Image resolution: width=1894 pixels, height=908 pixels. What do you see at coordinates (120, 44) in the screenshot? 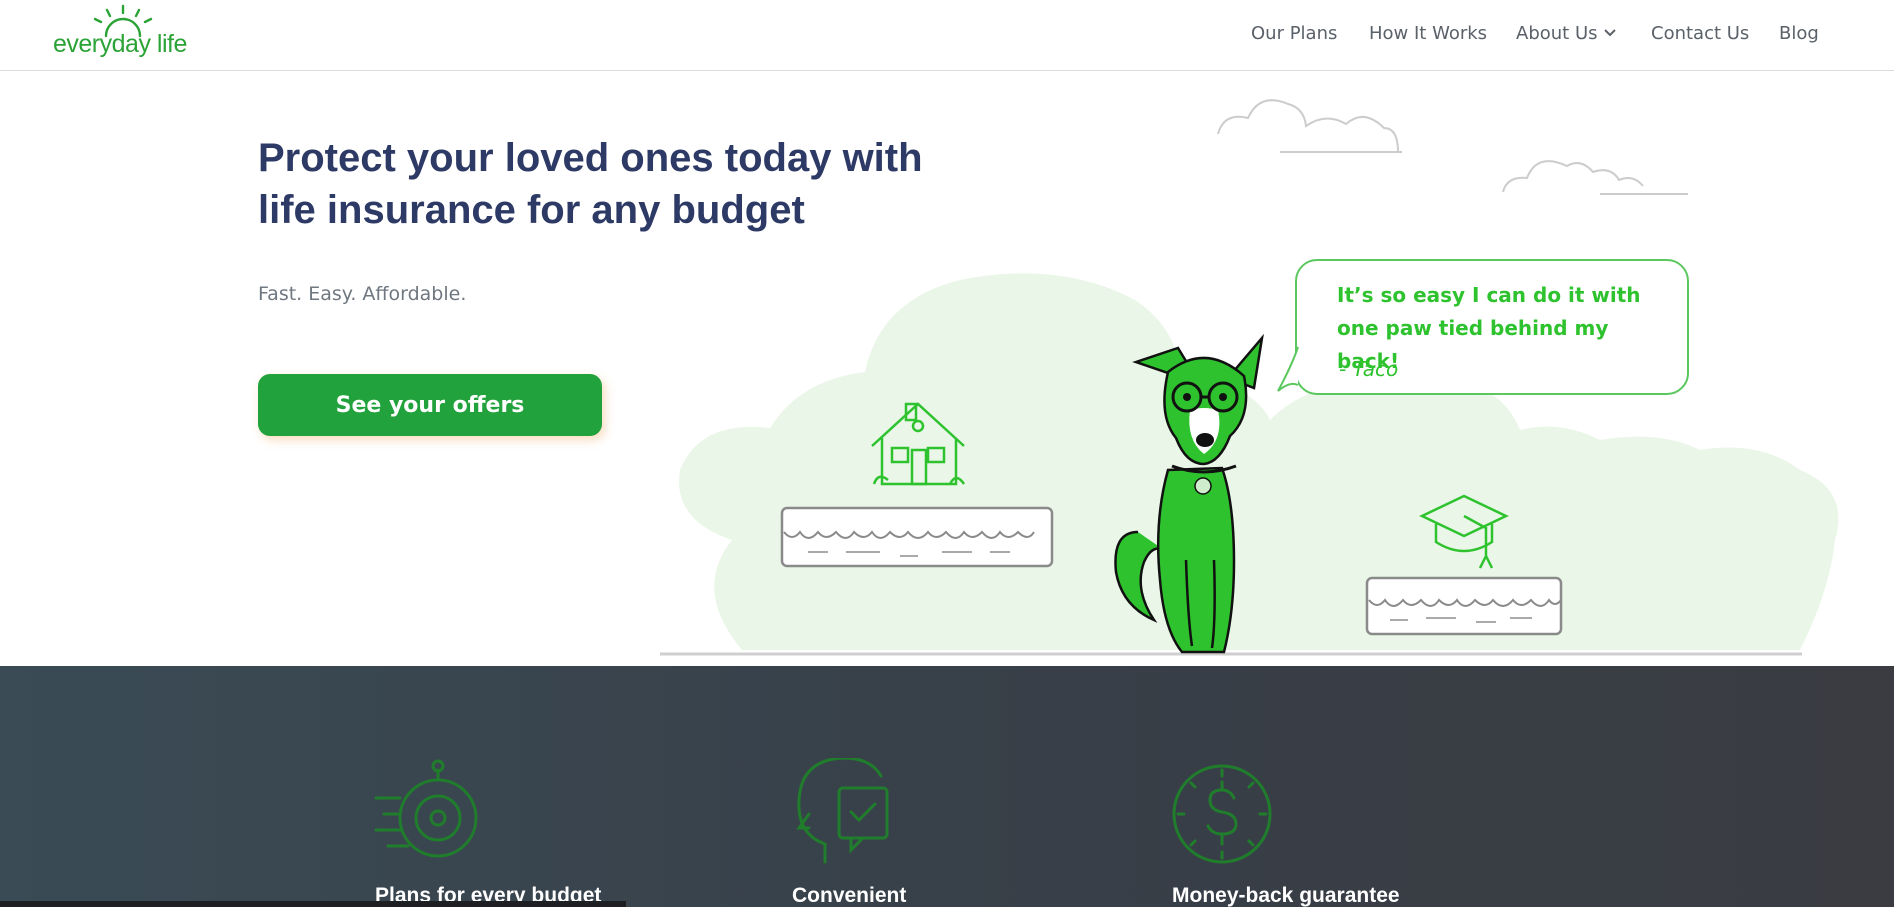
I see `logo-text: everyday life` at bounding box center [120, 44].